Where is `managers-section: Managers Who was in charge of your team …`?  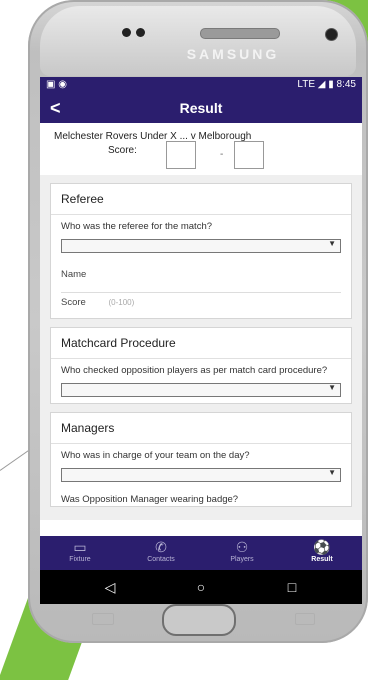
managers-section: Managers Who was in charge of your team … is located at coordinates (201, 459).